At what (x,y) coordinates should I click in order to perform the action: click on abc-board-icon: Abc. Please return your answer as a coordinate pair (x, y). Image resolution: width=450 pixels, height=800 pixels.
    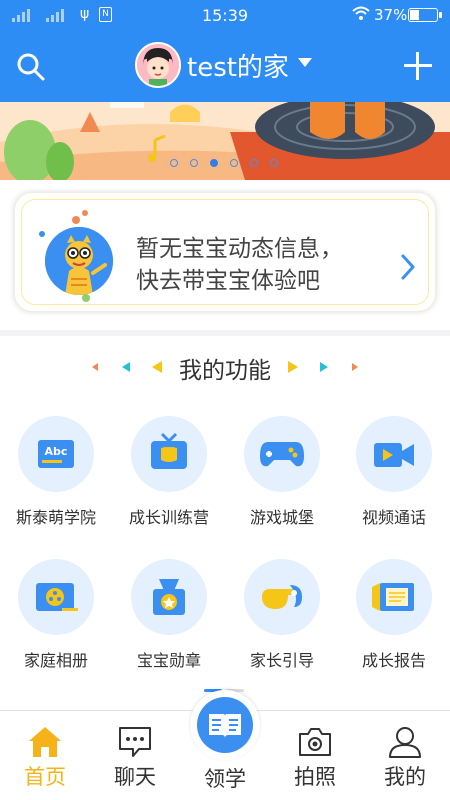
    Looking at the image, I should click on (56, 454).